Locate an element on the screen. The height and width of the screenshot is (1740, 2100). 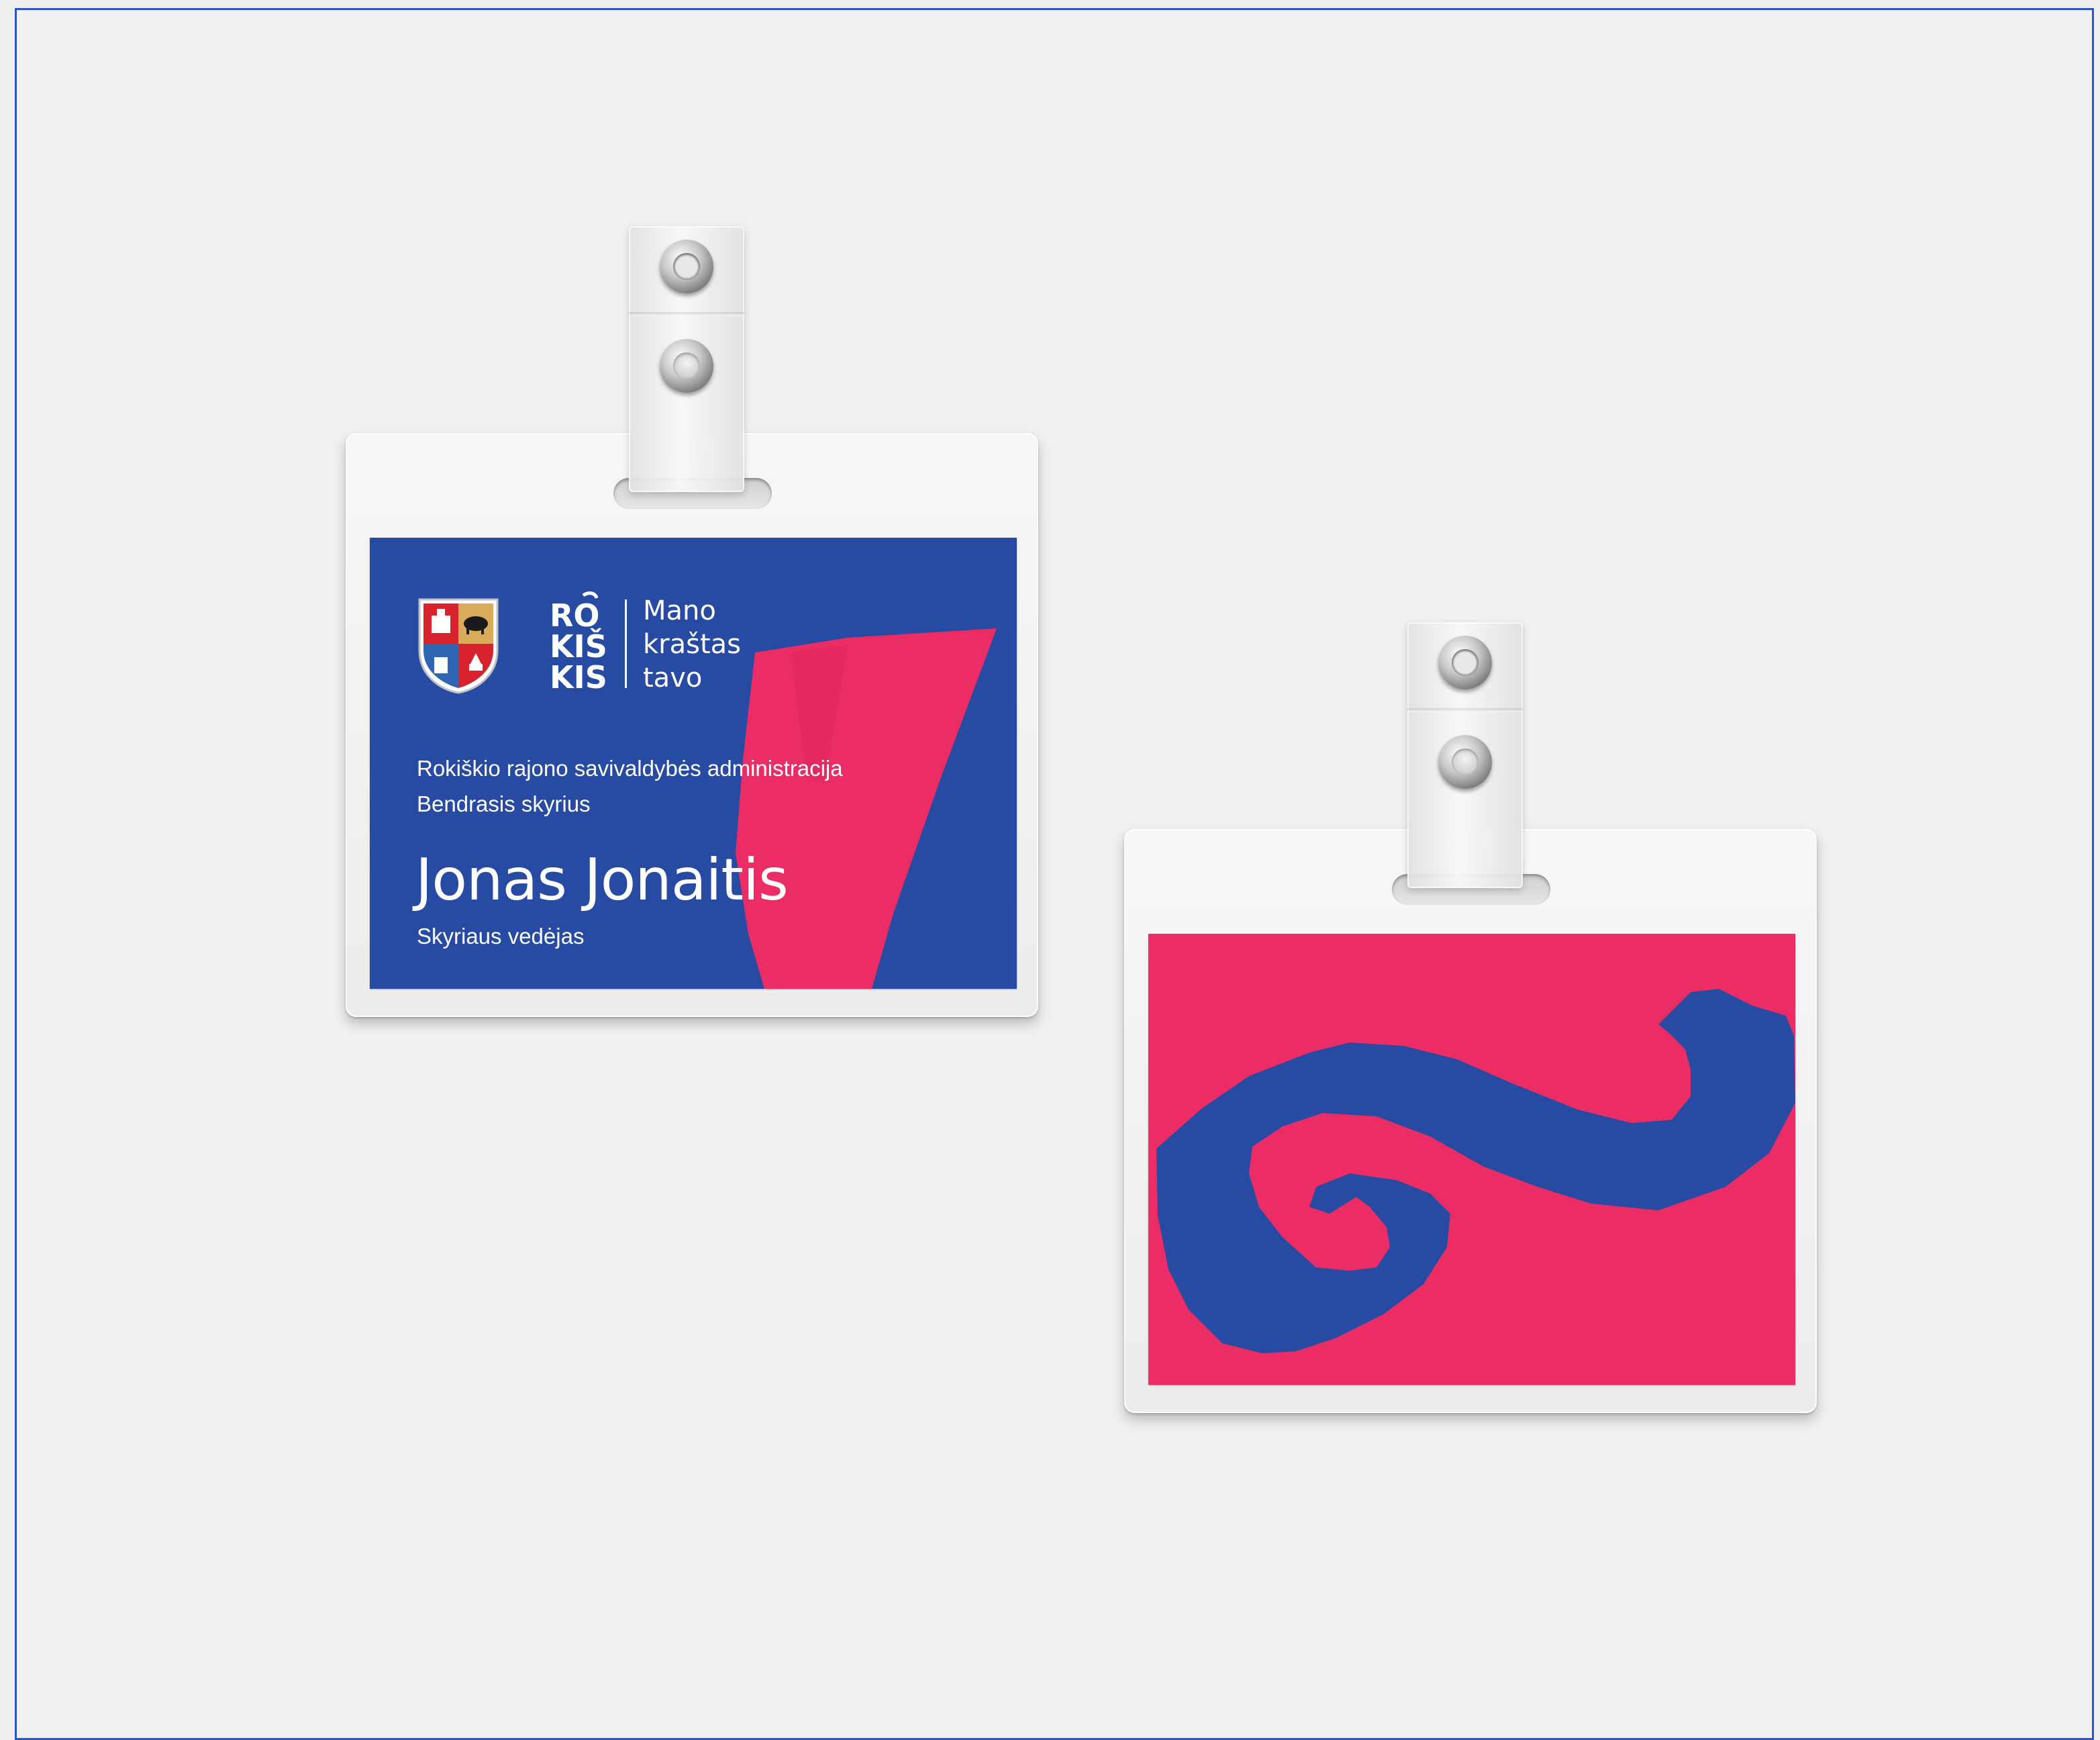
person-position: Skyriaus vedėjas is located at coordinates (501, 936).